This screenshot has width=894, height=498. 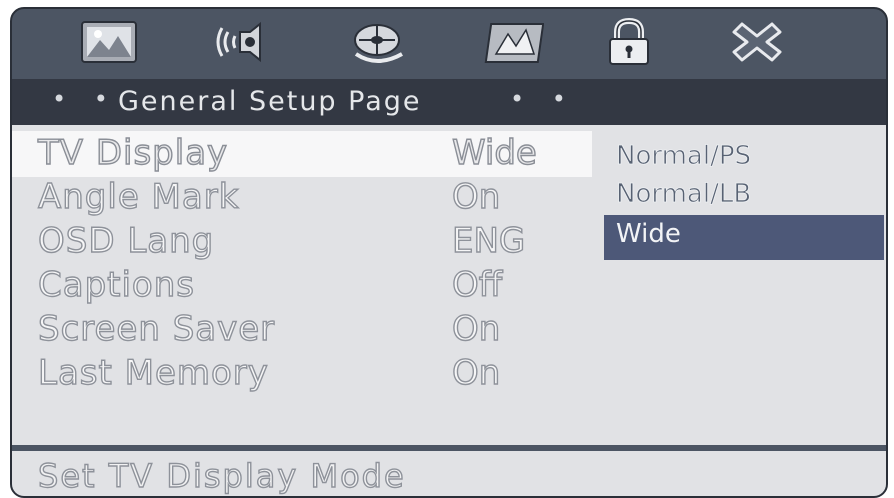 What do you see at coordinates (302, 242) in the screenshot?
I see `setting-row-osd-lang: OSD Lang ENG` at bounding box center [302, 242].